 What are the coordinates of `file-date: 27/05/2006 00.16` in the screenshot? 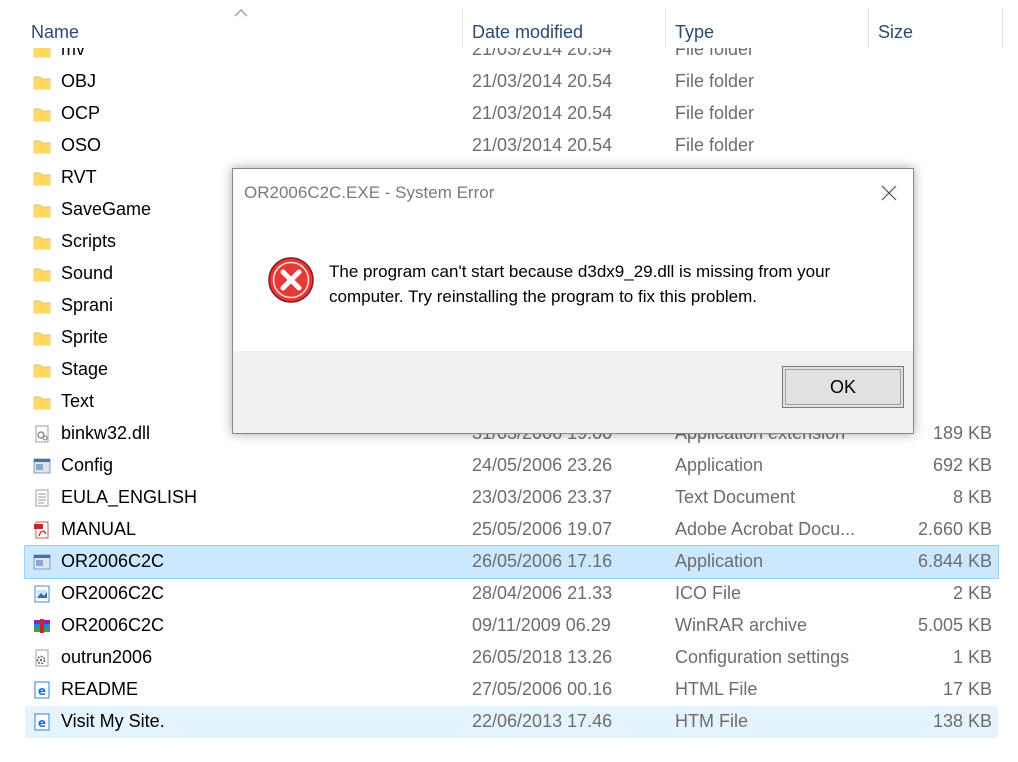 It's located at (542, 689).